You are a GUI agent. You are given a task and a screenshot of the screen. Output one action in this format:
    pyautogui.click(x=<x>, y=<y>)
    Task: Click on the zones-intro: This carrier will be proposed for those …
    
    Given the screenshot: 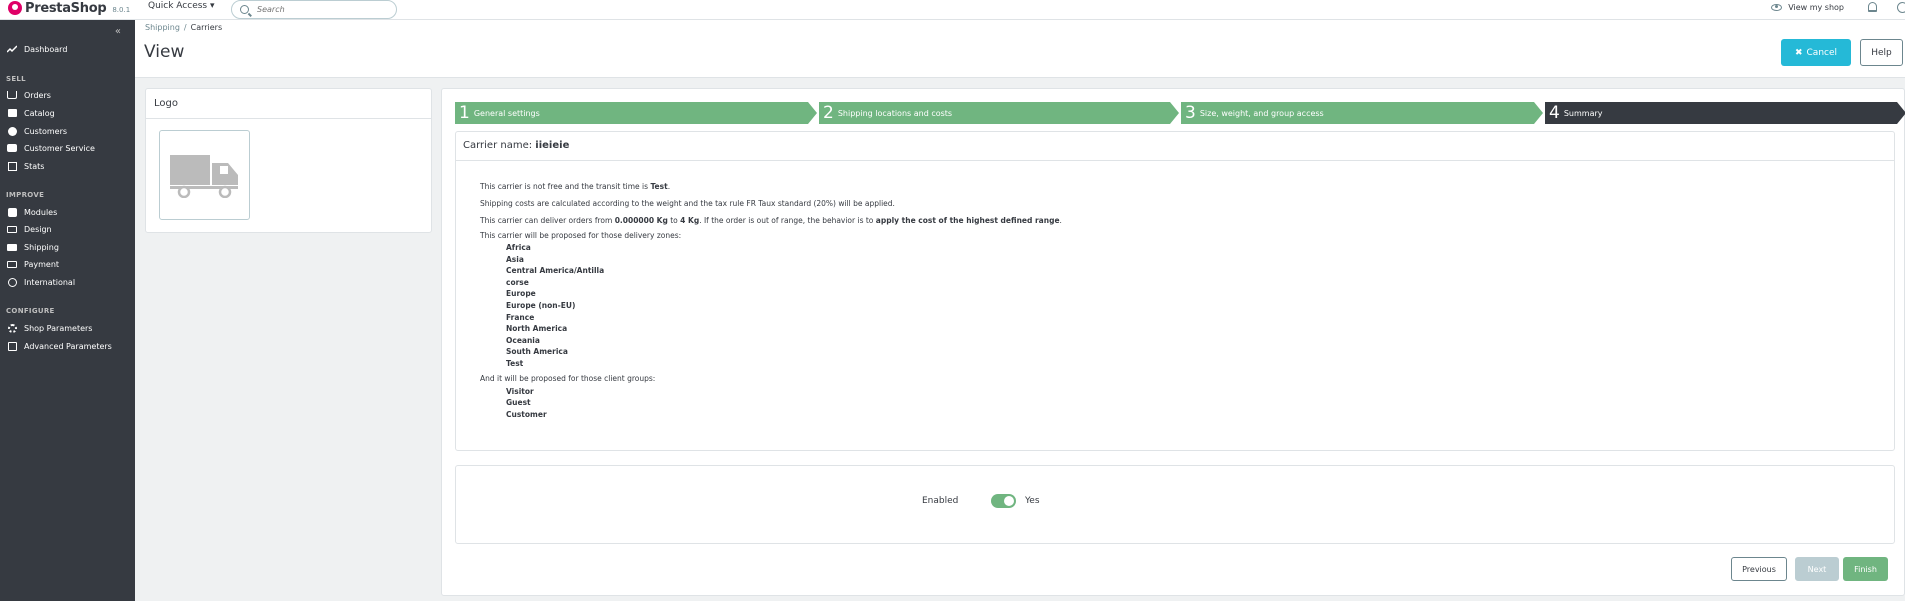 What is the action you would take?
    pyautogui.click(x=581, y=235)
    